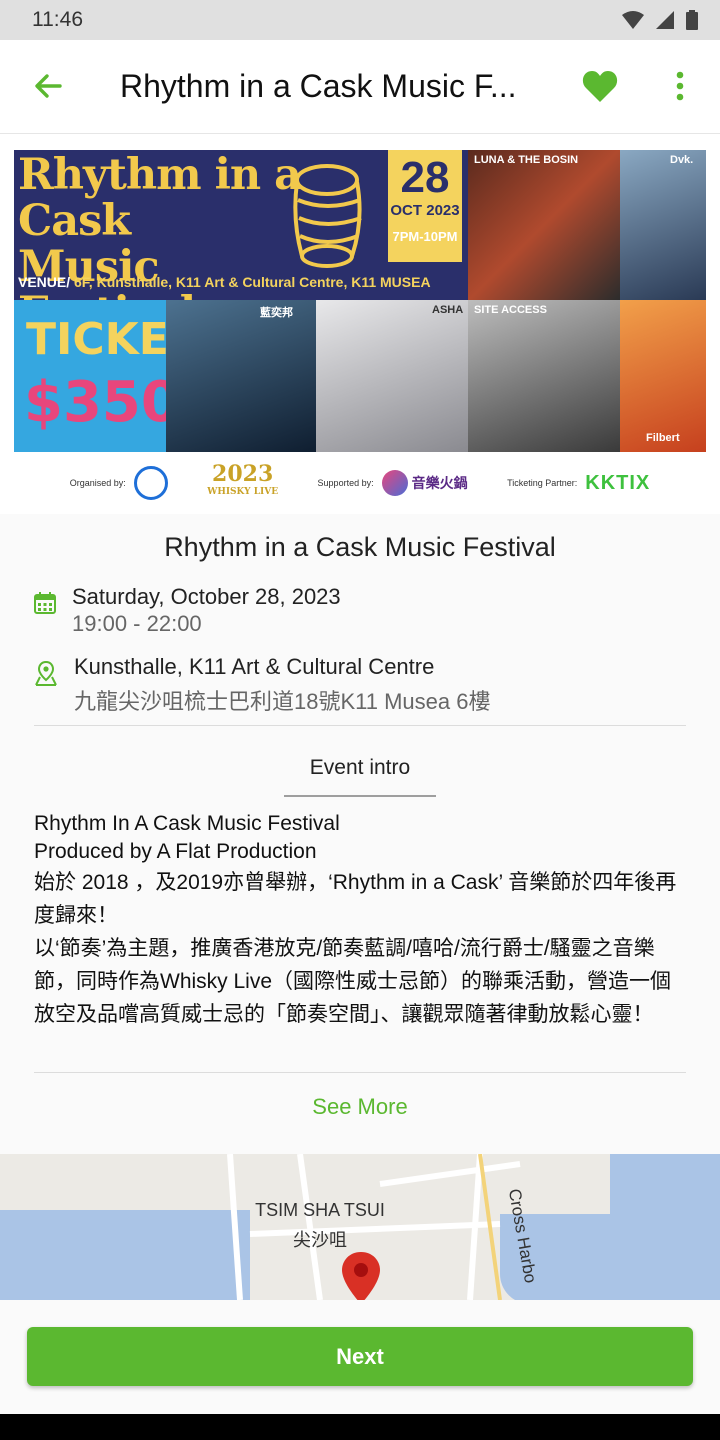  What do you see at coordinates (692, 20) in the screenshot?
I see `battery-icon` at bounding box center [692, 20].